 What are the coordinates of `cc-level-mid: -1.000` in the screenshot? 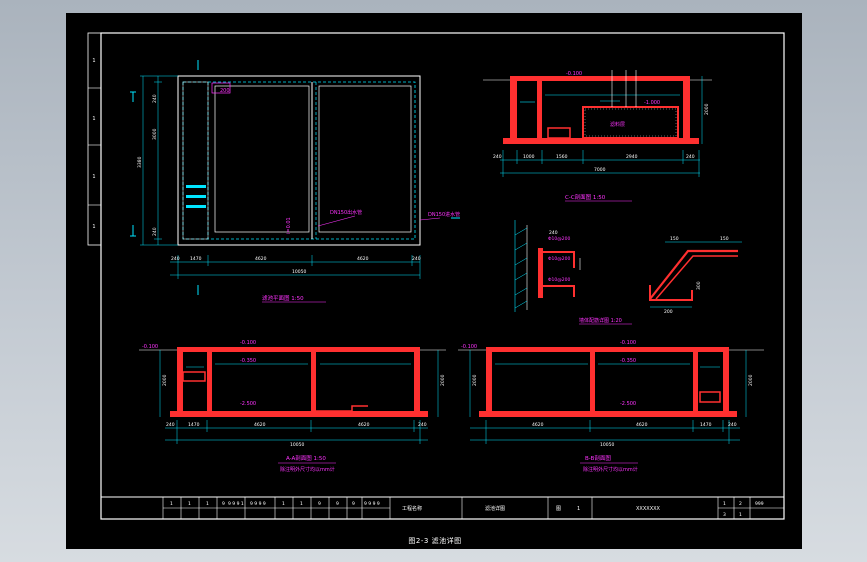 It's located at (652, 103).